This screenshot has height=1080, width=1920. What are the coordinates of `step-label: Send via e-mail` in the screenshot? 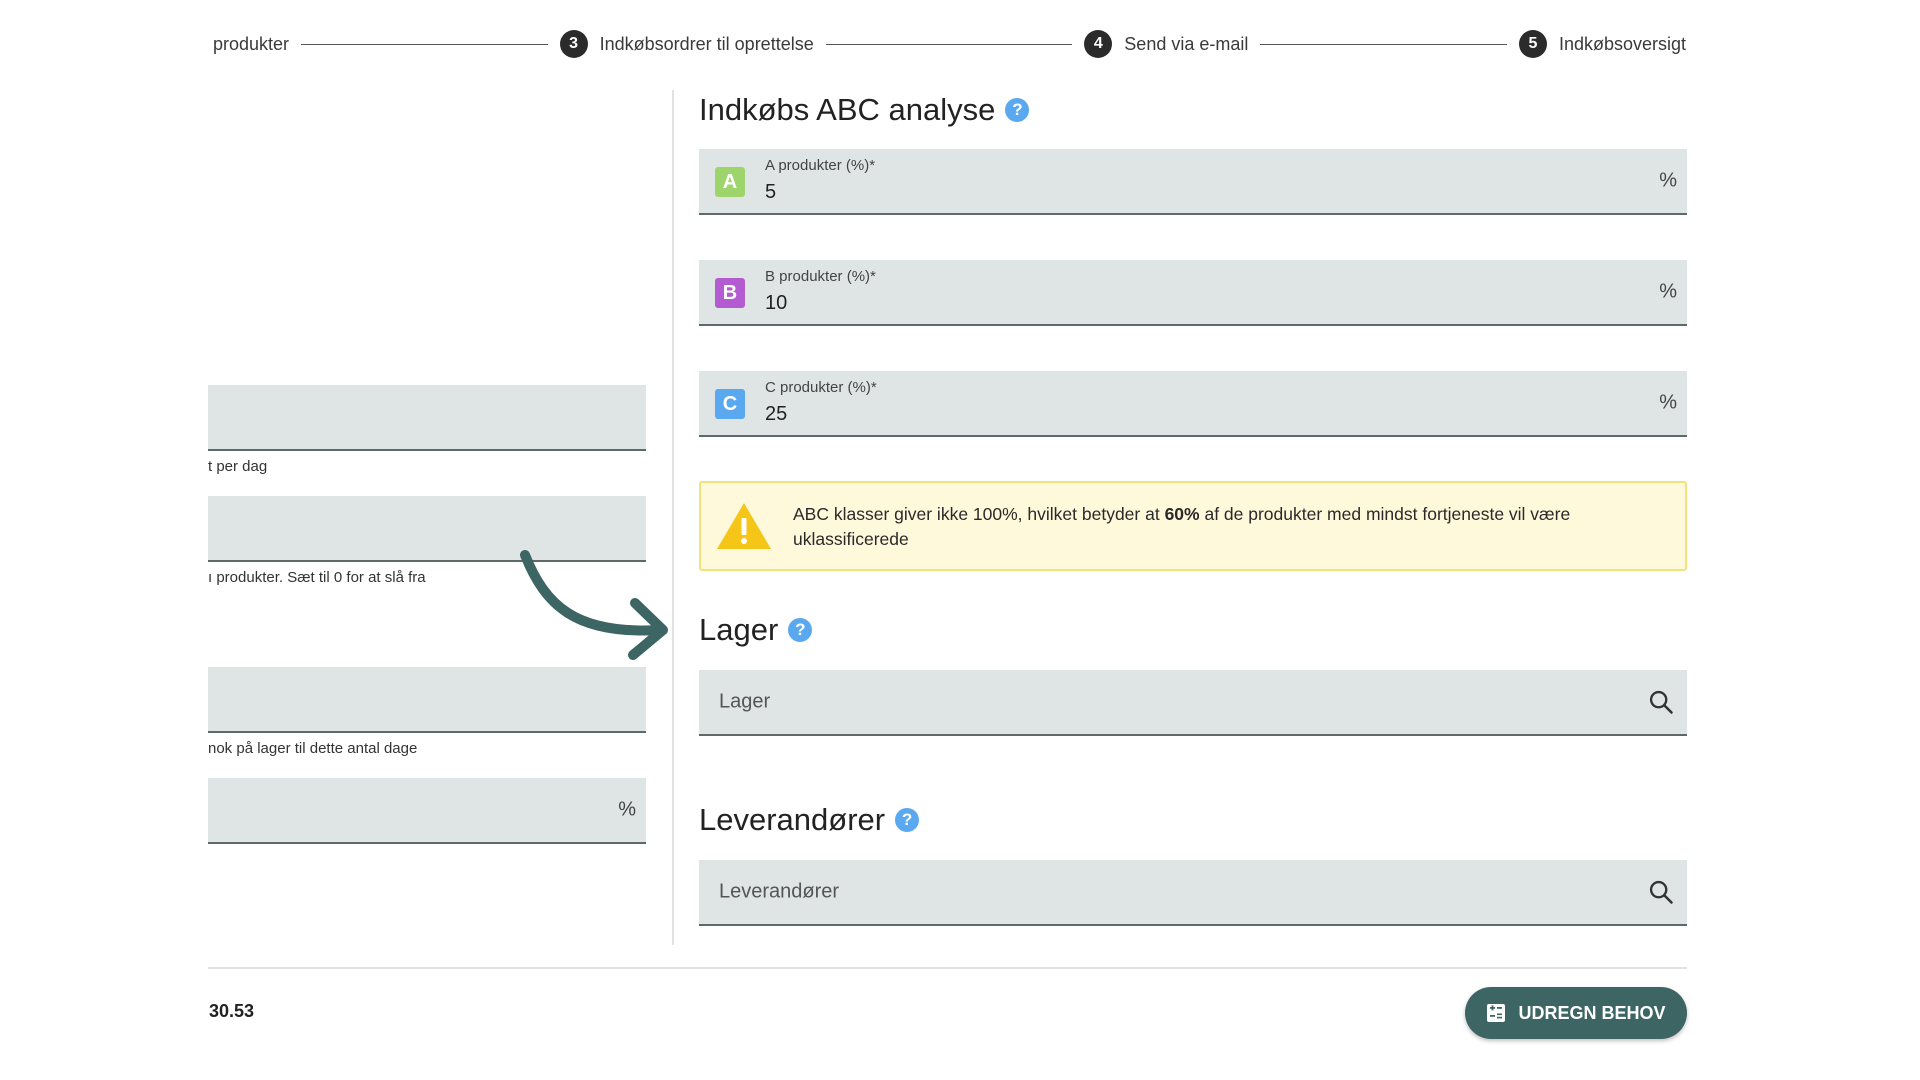 It's located at (1186, 43).